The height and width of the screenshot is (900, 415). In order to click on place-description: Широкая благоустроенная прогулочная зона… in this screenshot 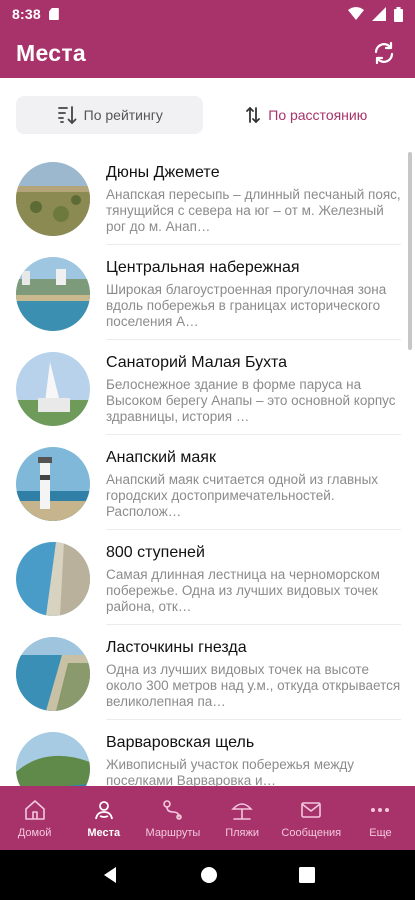, I will do `click(246, 305)`.